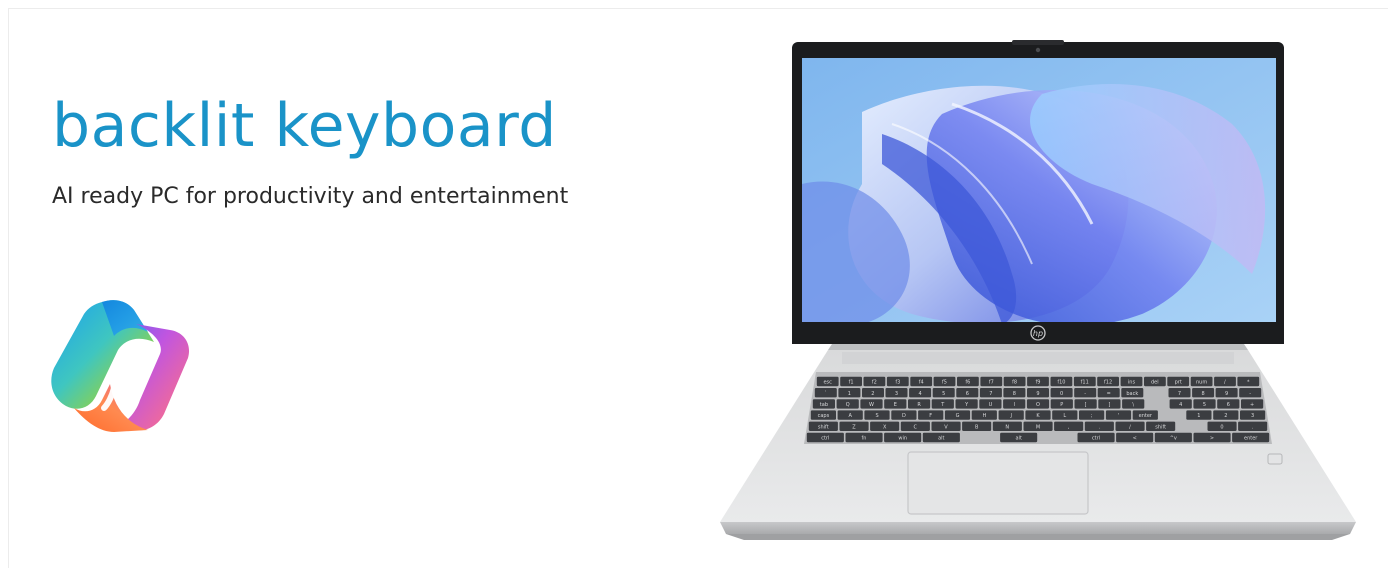  I want to click on keyboard-key-label: f11, so click(1085, 383).